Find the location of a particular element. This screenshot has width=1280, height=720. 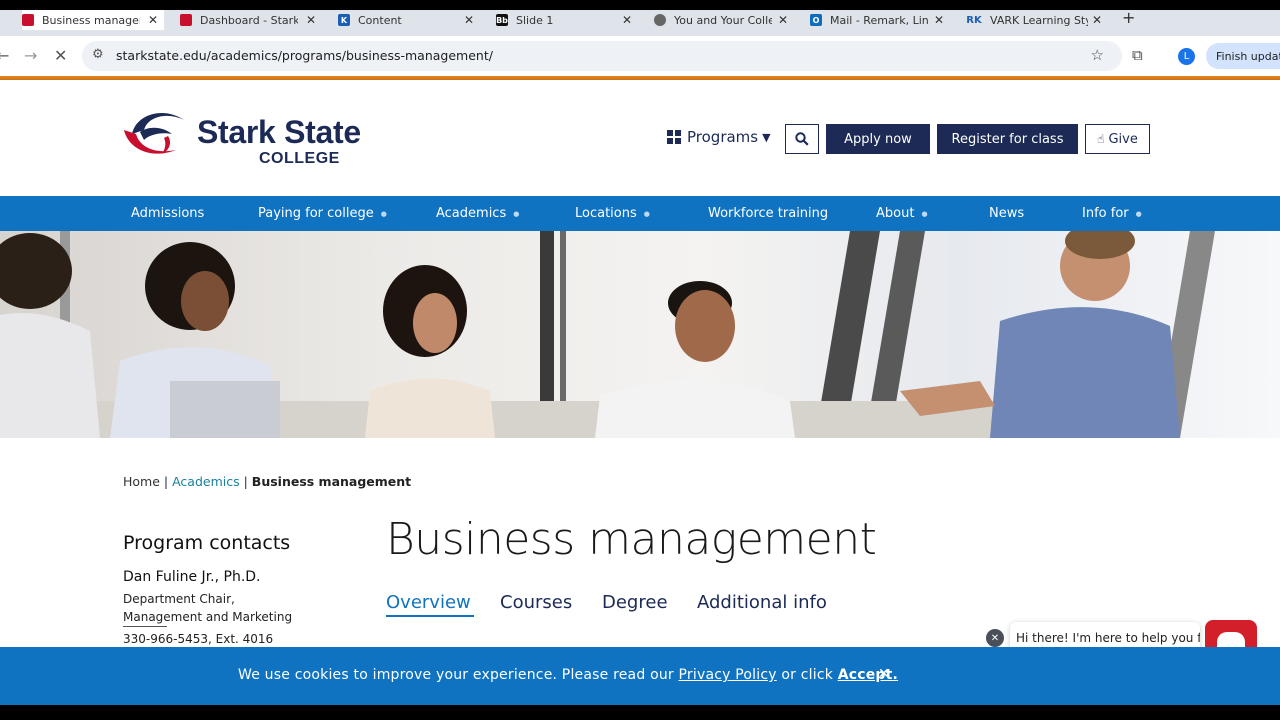

letterbox-bar is located at coordinates (640, 712).